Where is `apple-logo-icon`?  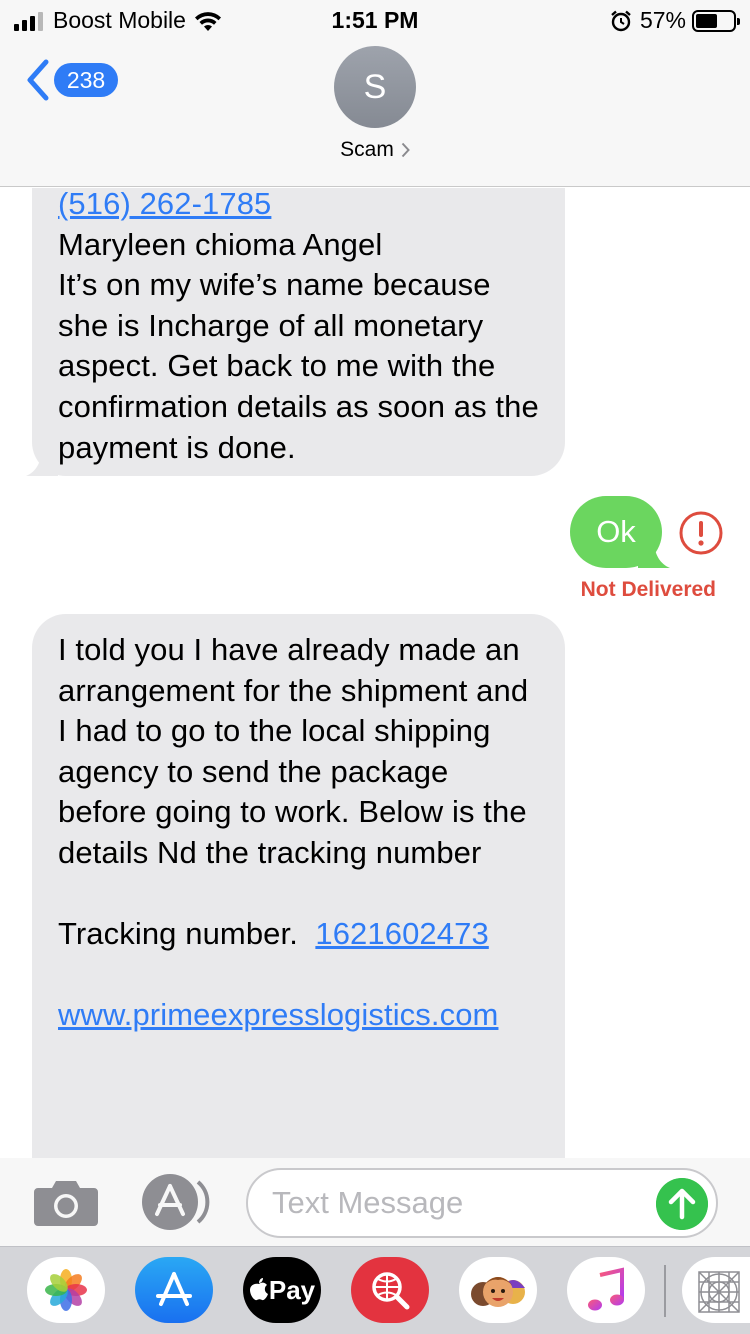 apple-logo-icon is located at coordinates (258, 1289).